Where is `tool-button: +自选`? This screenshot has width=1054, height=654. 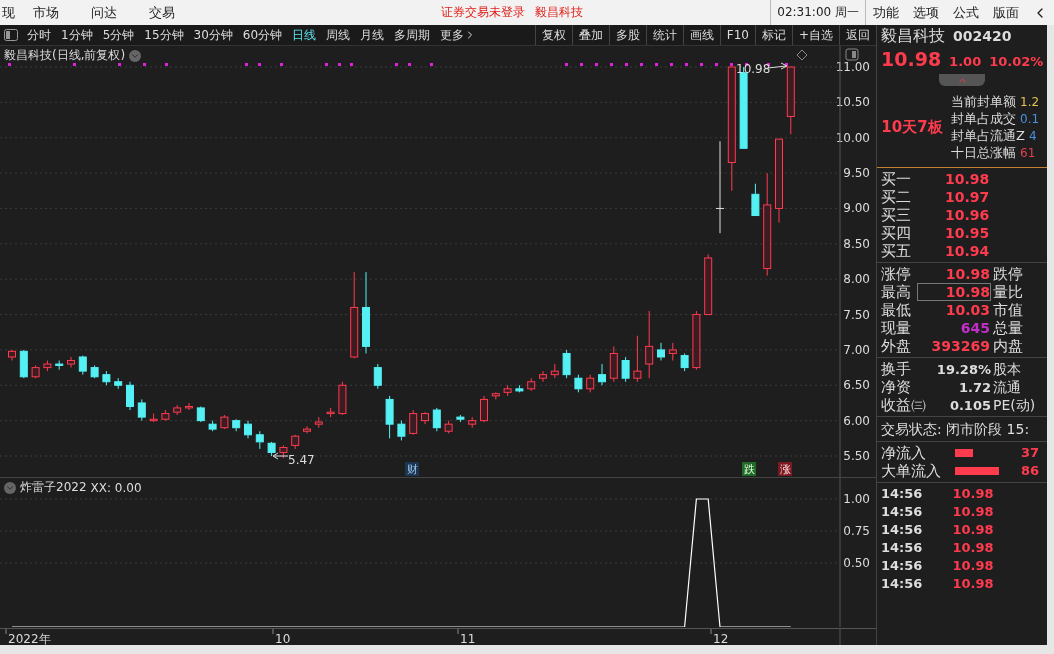 tool-button: +自选 is located at coordinates (815, 35).